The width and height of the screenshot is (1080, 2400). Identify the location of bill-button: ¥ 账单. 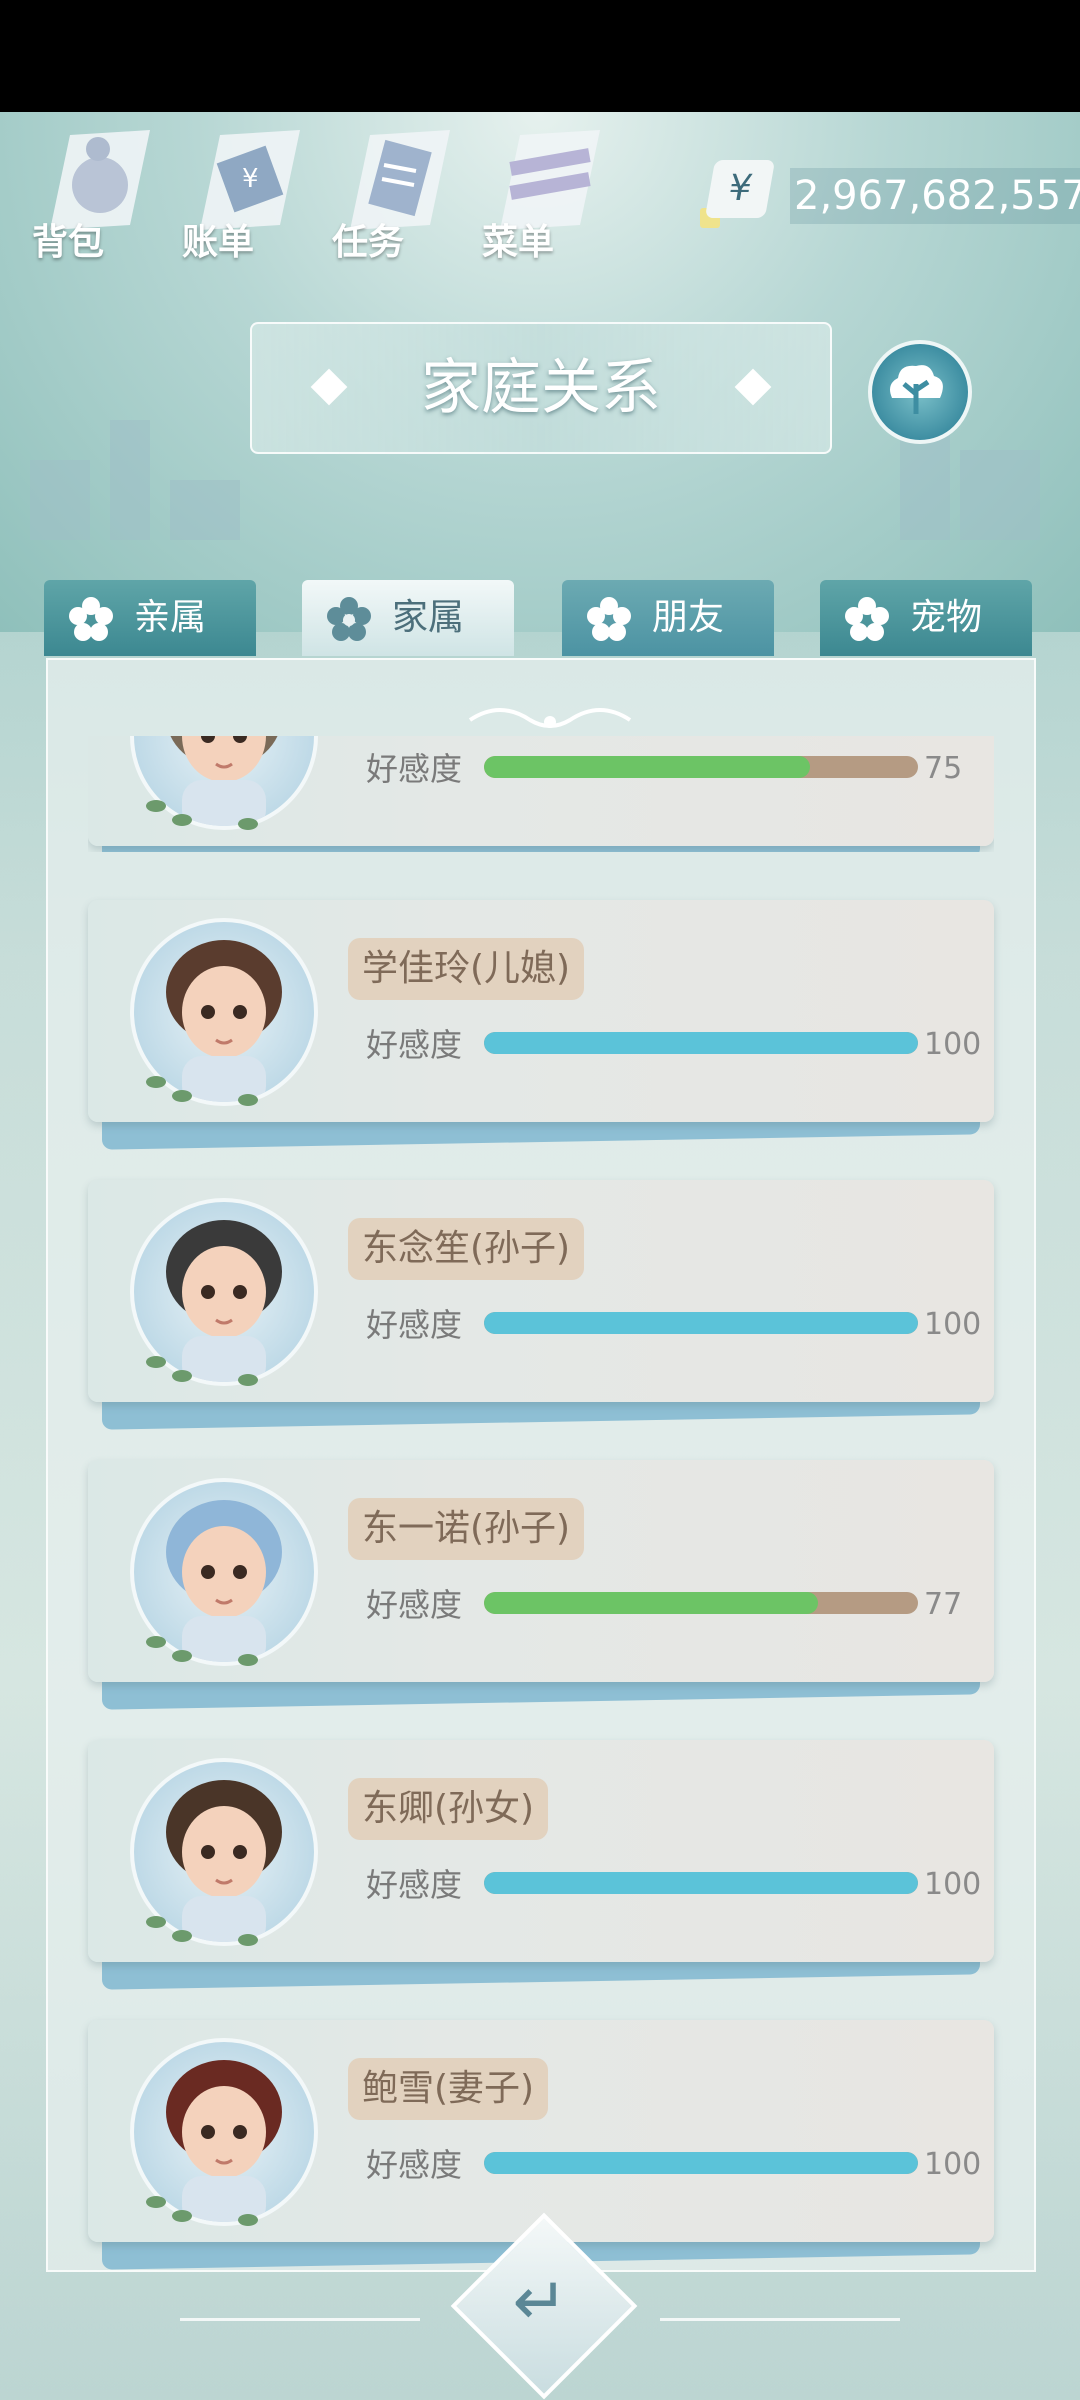
(247, 195).